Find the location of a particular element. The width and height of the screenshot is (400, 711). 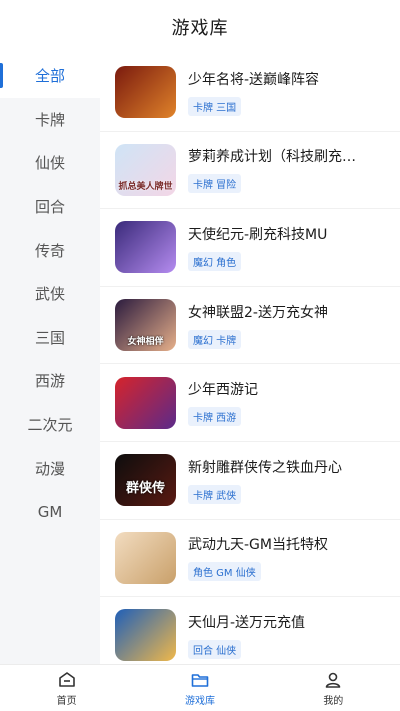

game-list-item: 天仙月-送万元充值 回合 仙侠 is located at coordinates (250, 630).